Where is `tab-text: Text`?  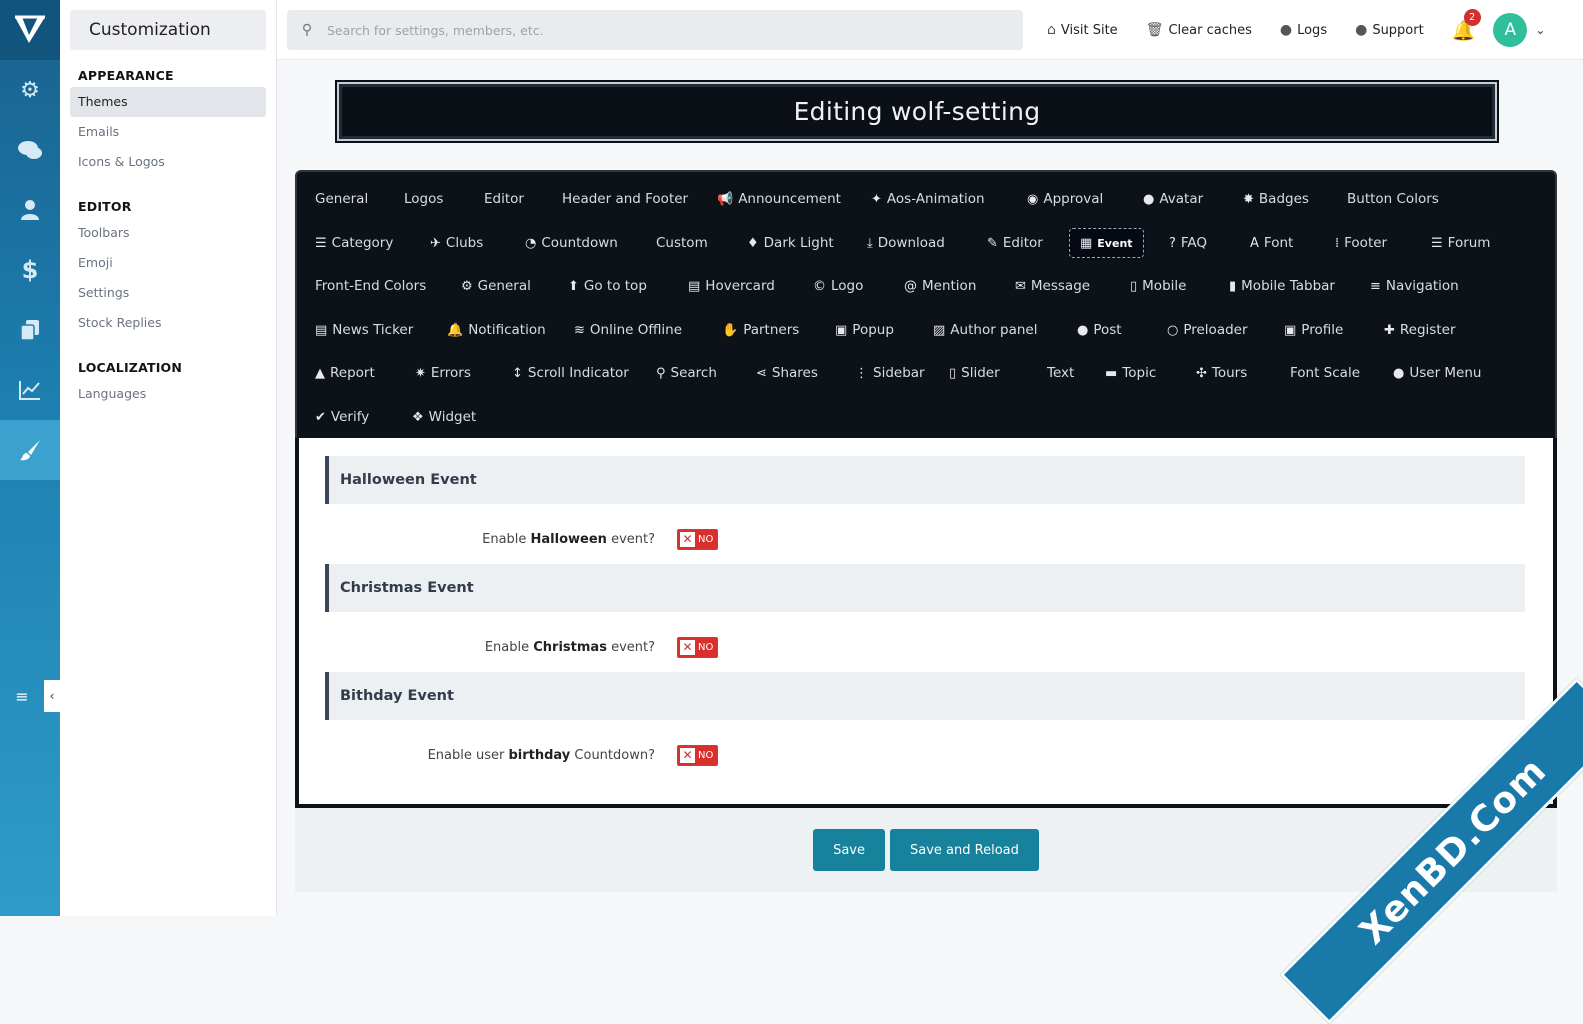 tab-text: Text is located at coordinates (1060, 373).